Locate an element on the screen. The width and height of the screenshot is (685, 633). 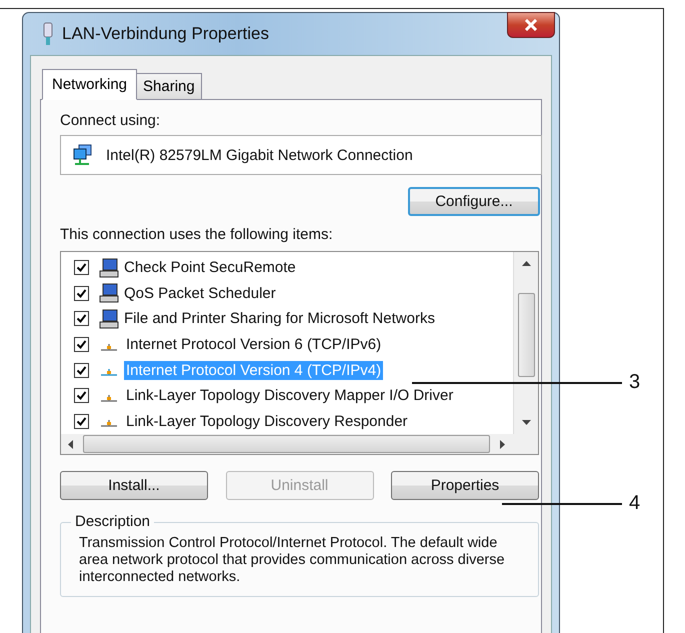
list-item: Internet Protocol Version 6 (TCP/IPv6) is located at coordinates (254, 344).